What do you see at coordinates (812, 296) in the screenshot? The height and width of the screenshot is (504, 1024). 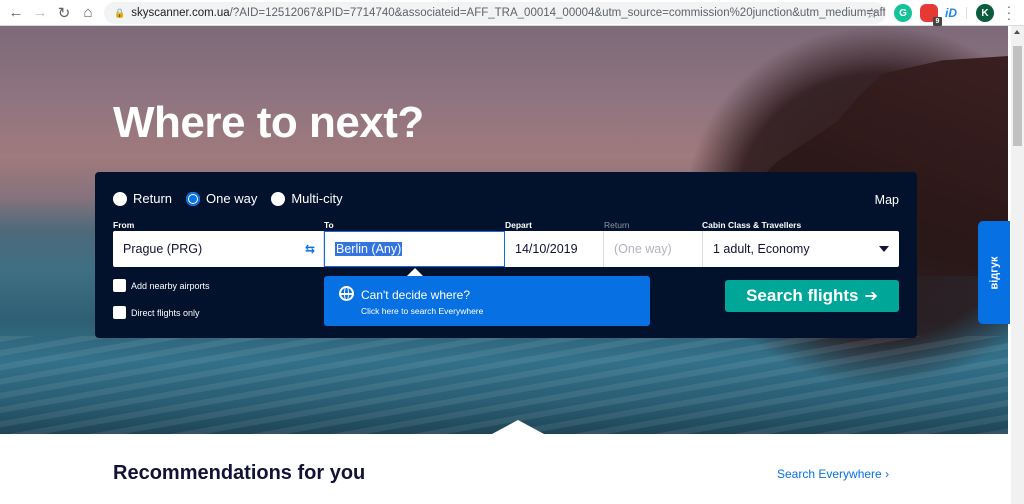 I see `search-flights-button: Search flights ➔` at bounding box center [812, 296].